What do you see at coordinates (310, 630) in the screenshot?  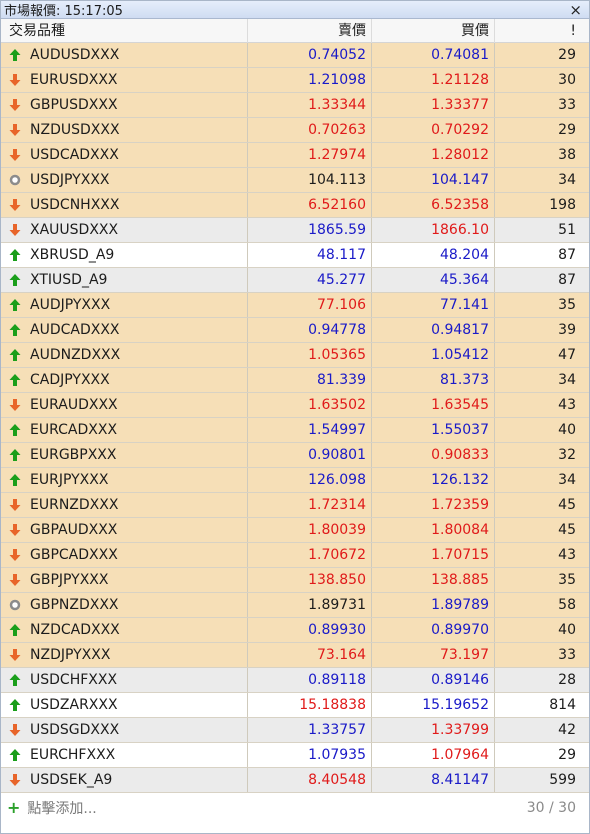 I see `bid-price: 0.89930` at bounding box center [310, 630].